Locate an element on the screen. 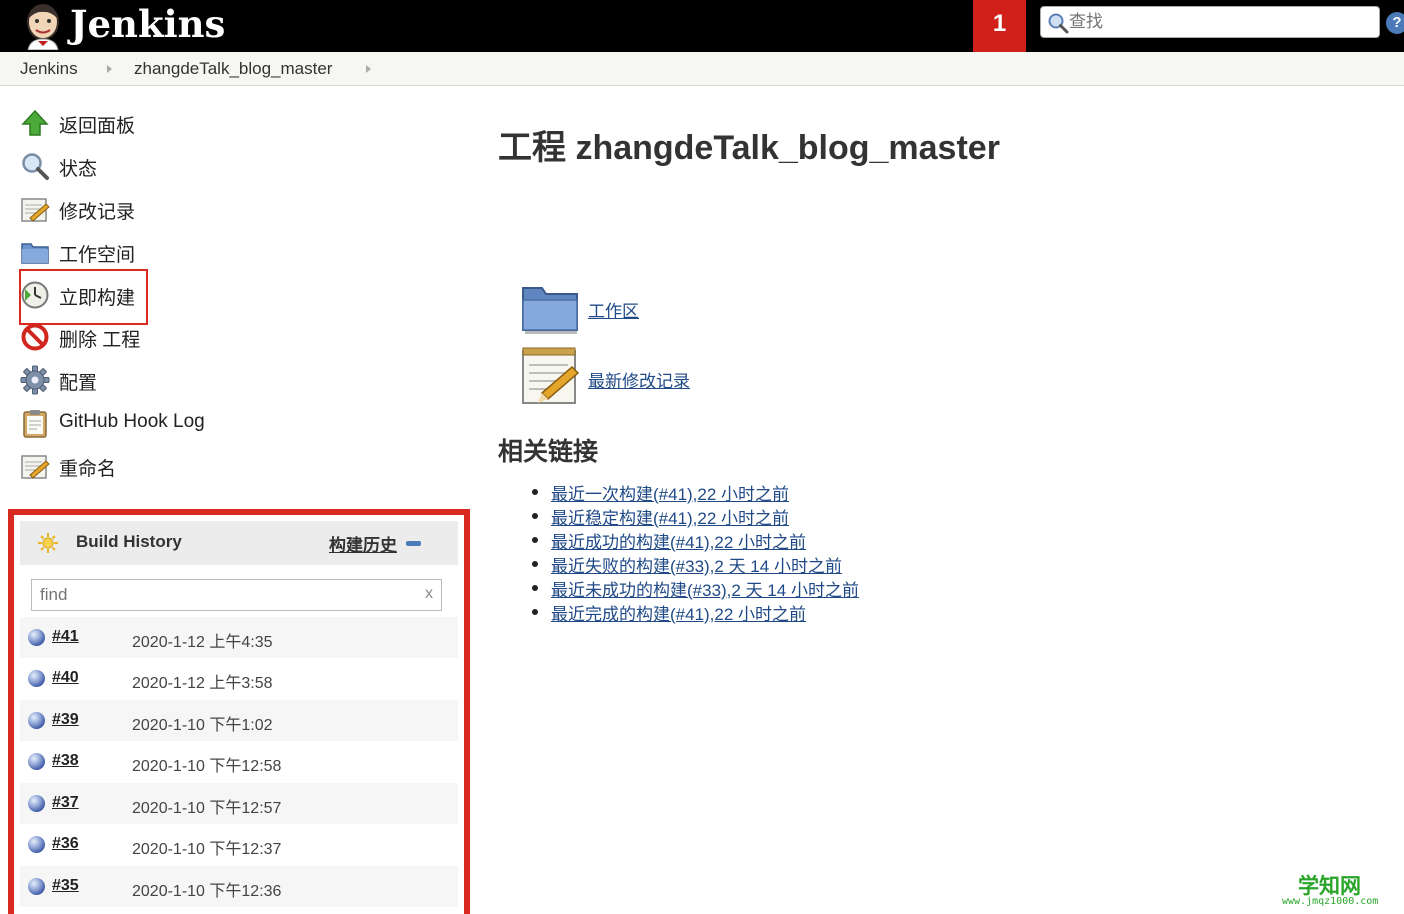 The width and height of the screenshot is (1404, 914). permalink-item: 最近稳定构建(#41),22 小时之前 is located at coordinates (695, 516).